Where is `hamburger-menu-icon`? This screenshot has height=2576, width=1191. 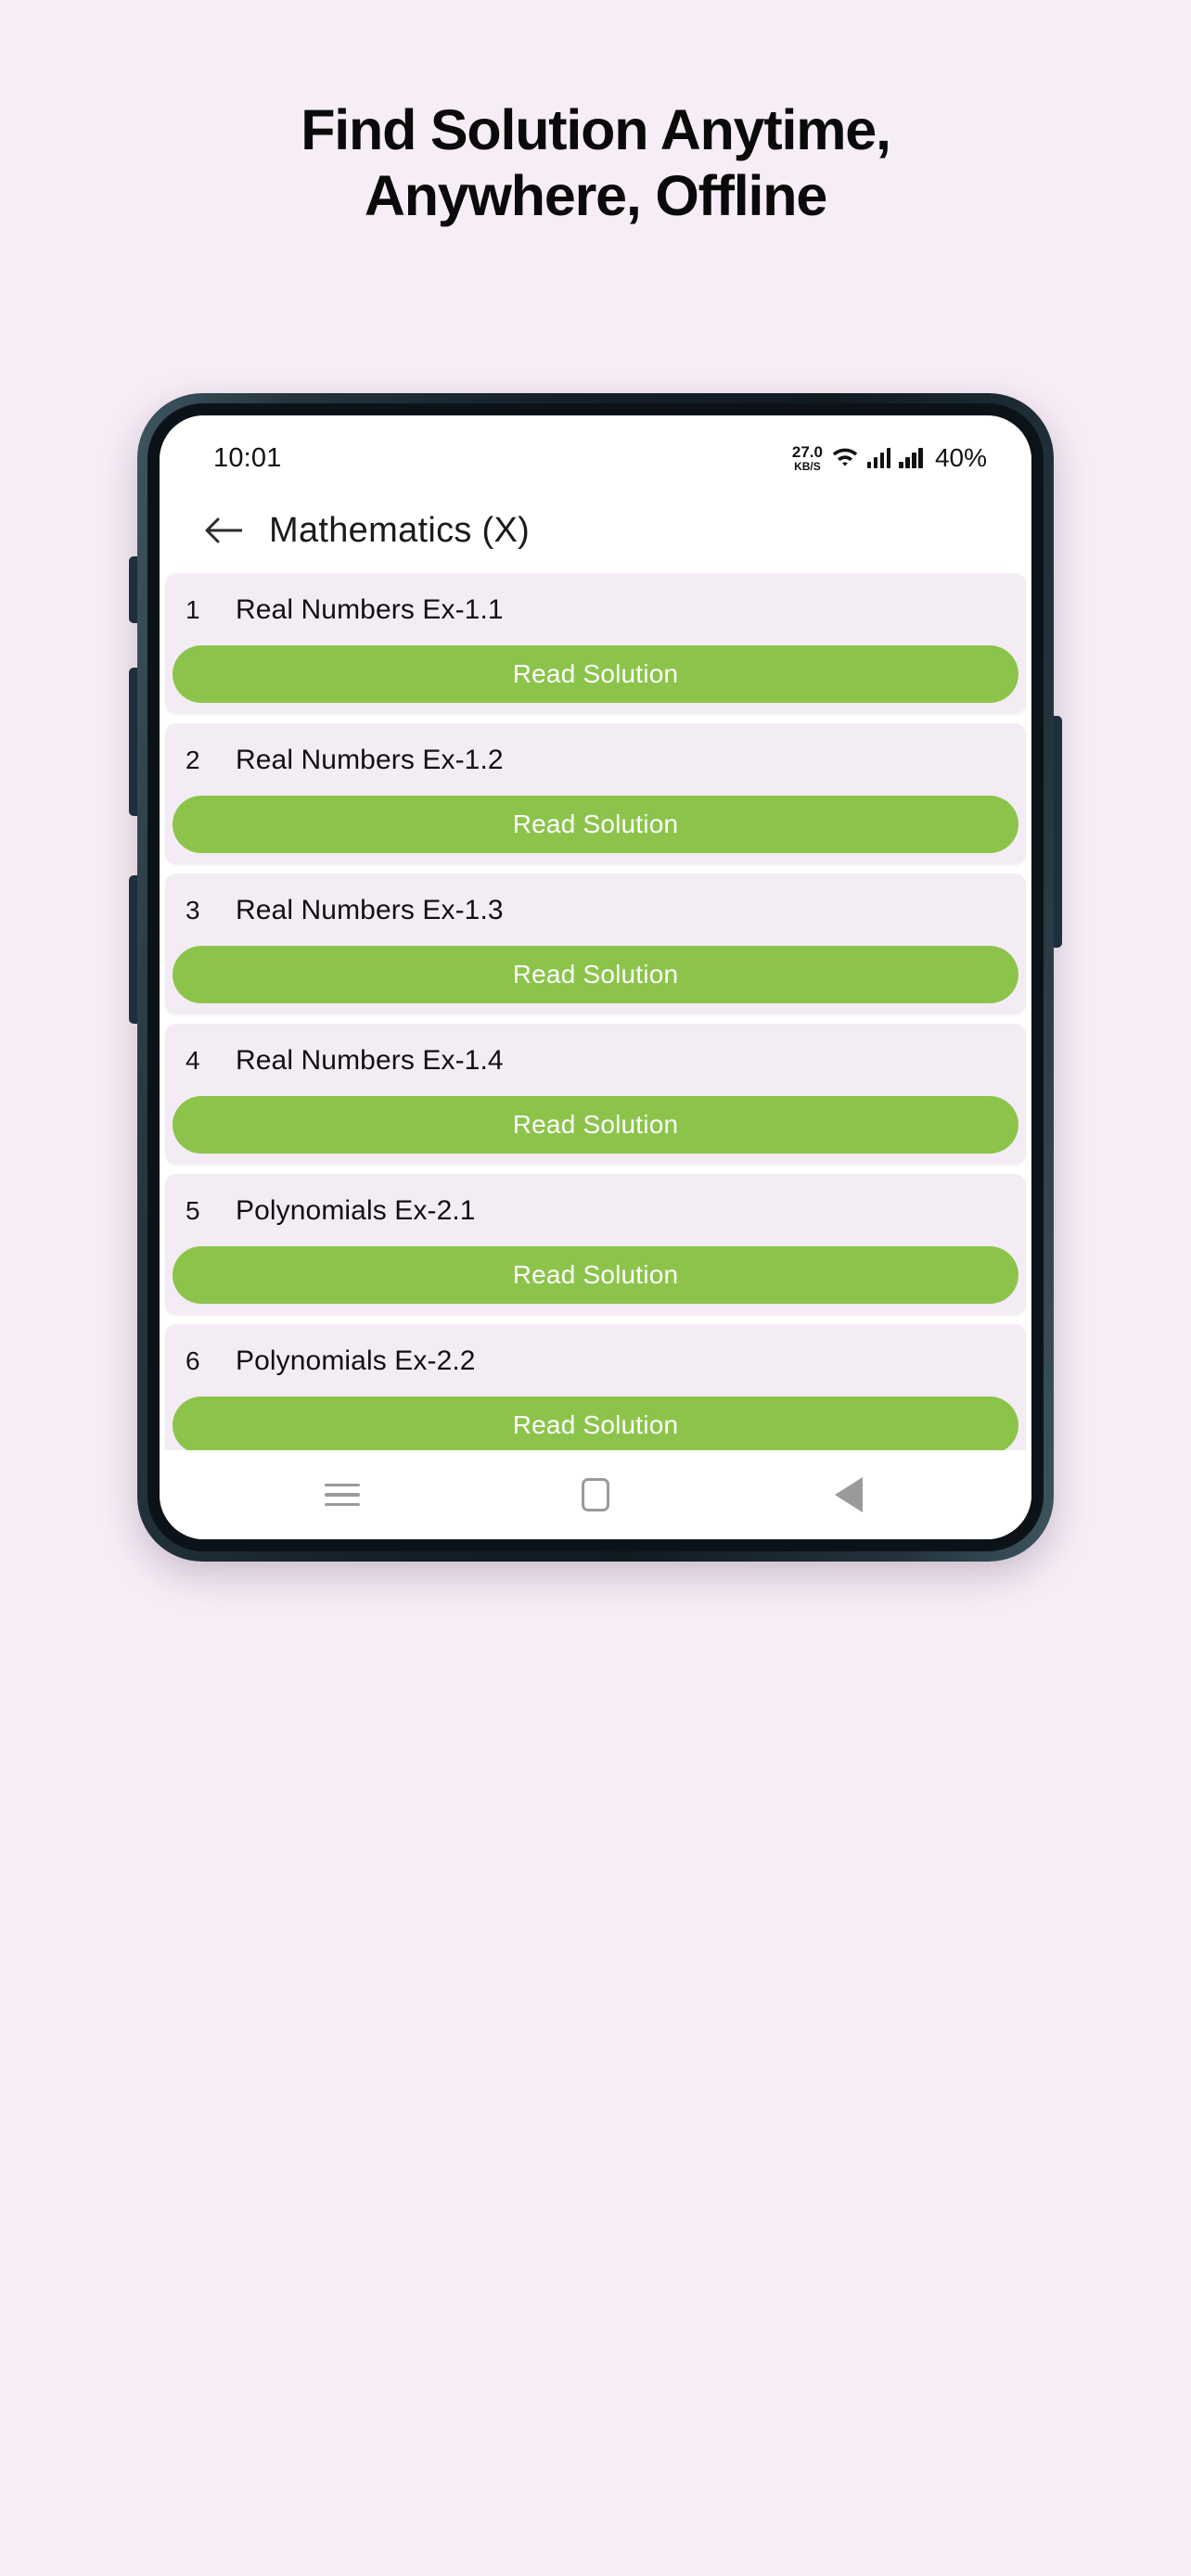 hamburger-menu-icon is located at coordinates (342, 1494).